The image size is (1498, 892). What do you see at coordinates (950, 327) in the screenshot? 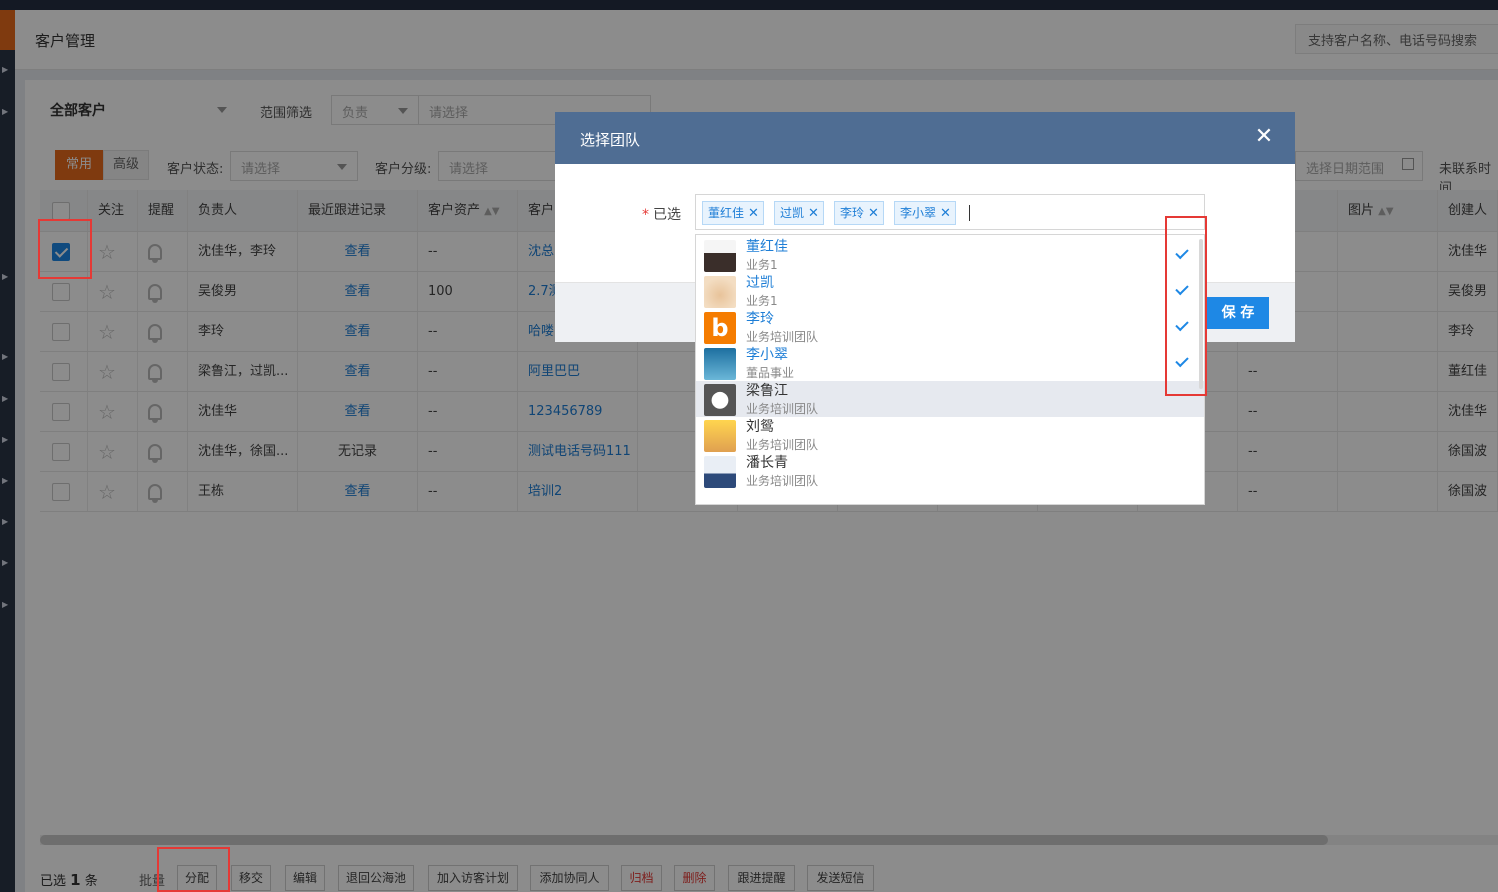
I see `member-option: b 李玲业务培训团队` at bounding box center [950, 327].